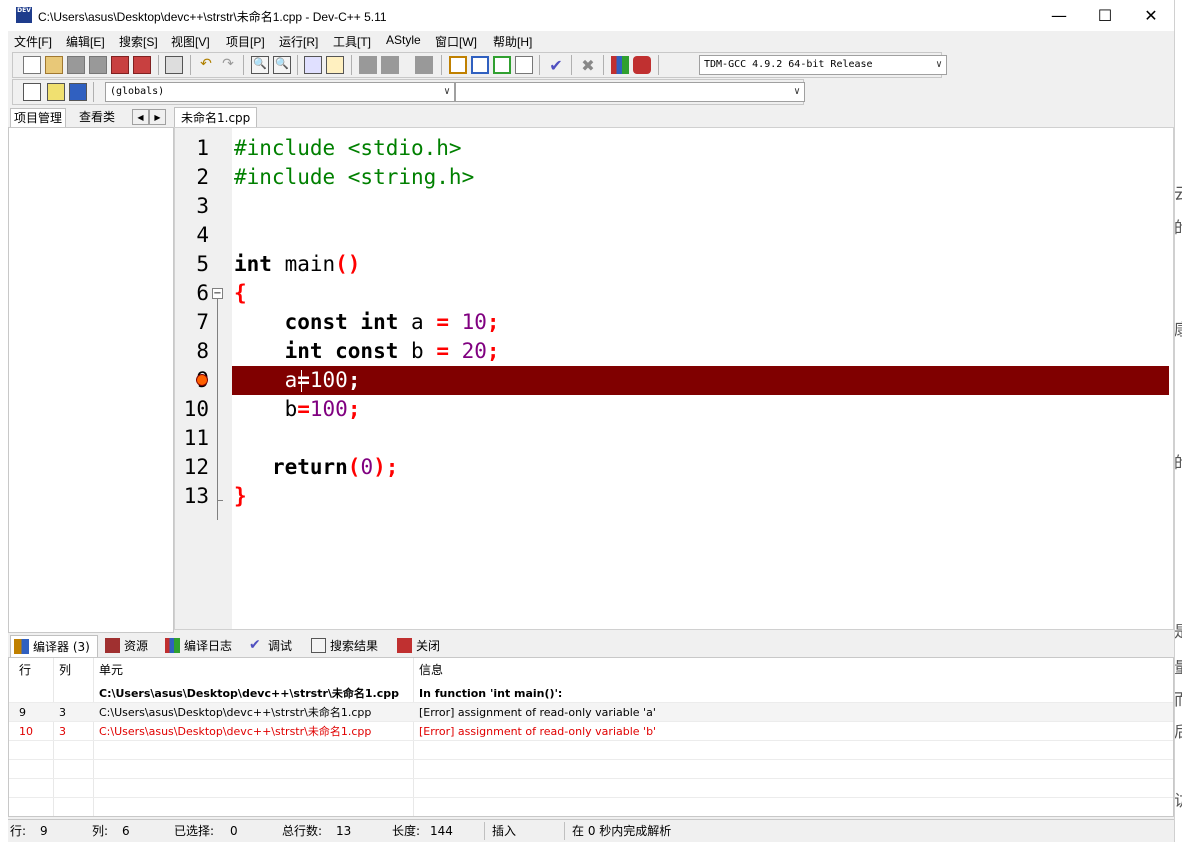 The height and width of the screenshot is (848, 1182). I want to click on error-marker-icon, so click(202, 380).